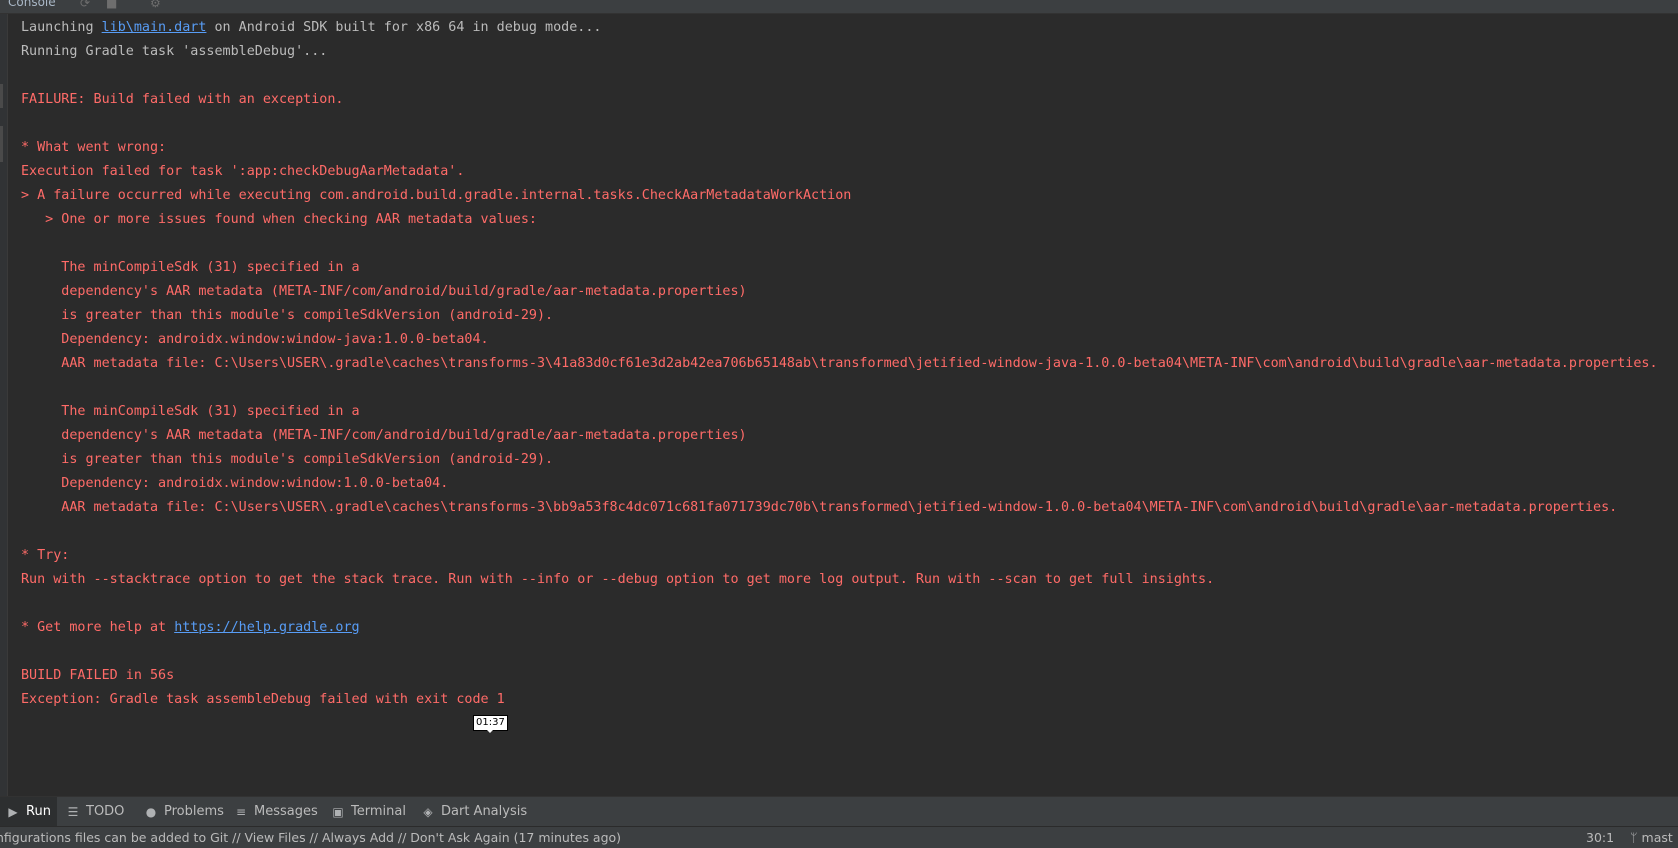  Describe the element at coordinates (849, 556) in the screenshot. I see `console-line: * Try:` at that location.